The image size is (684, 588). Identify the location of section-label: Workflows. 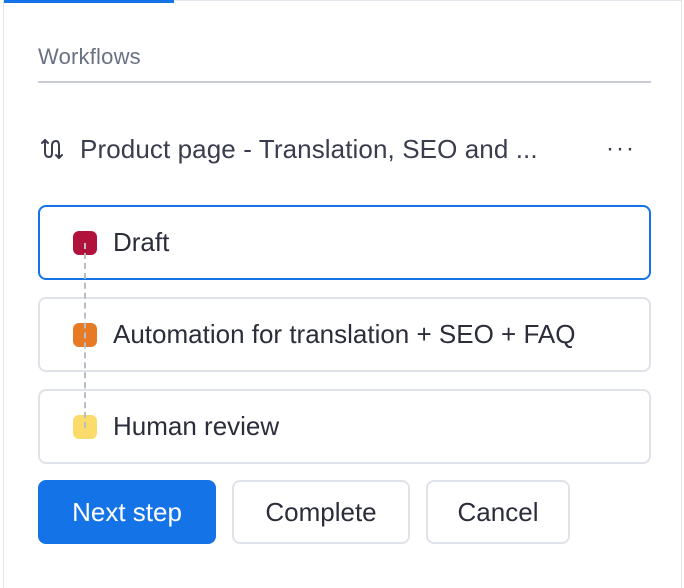
(89, 56).